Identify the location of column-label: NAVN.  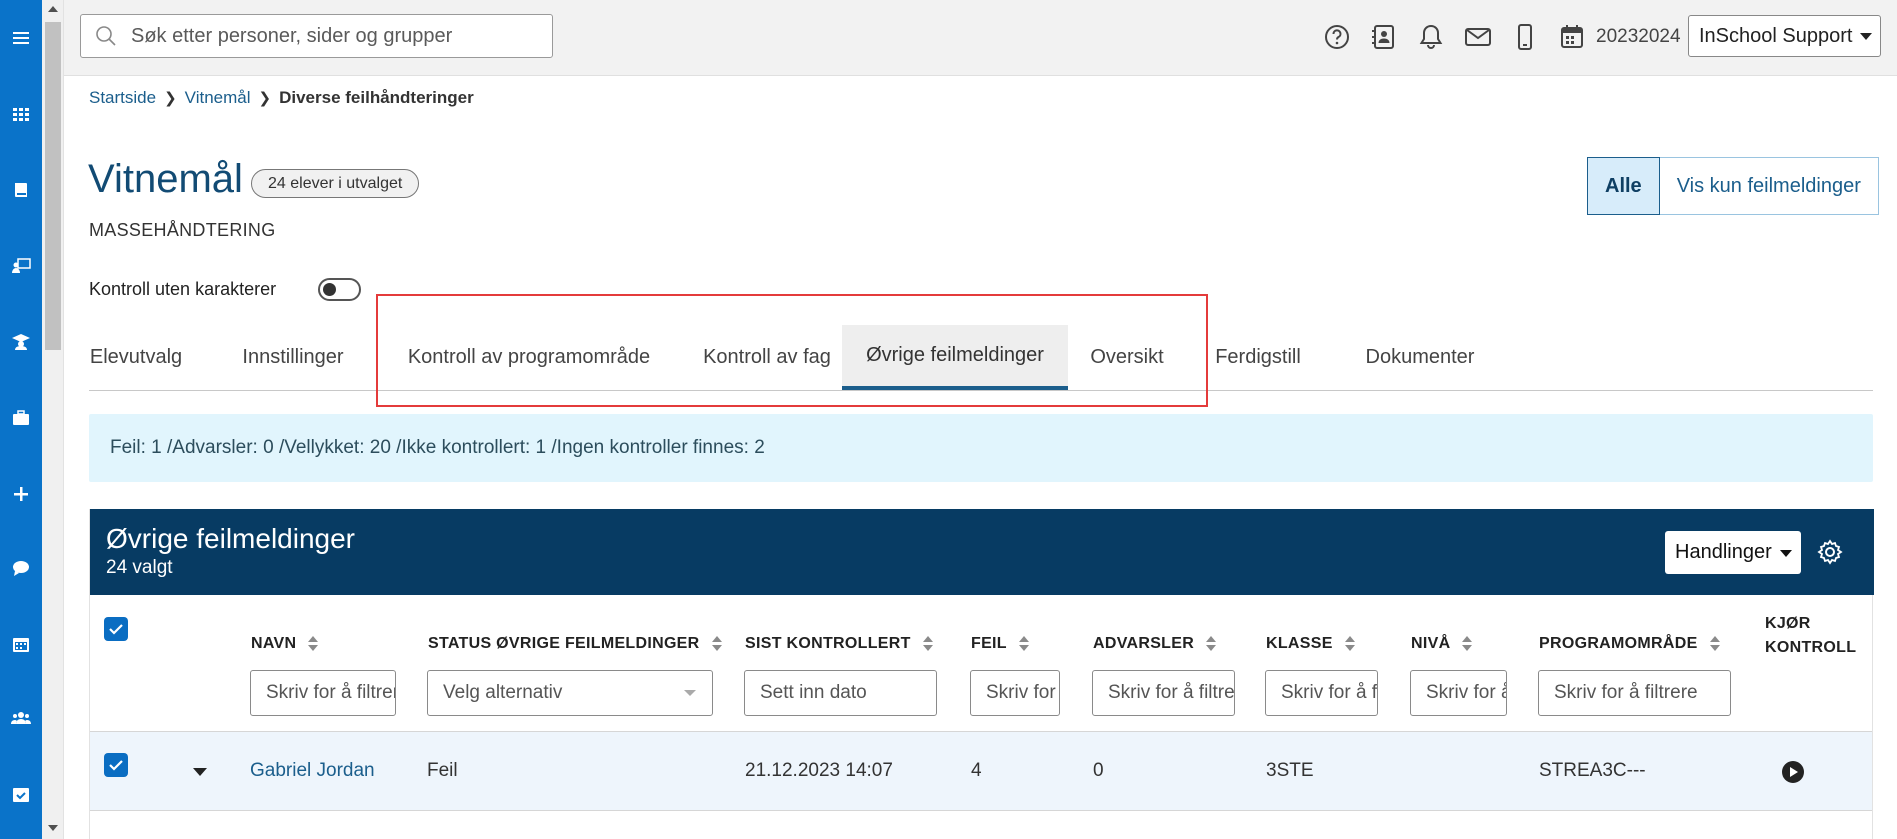
(274, 643).